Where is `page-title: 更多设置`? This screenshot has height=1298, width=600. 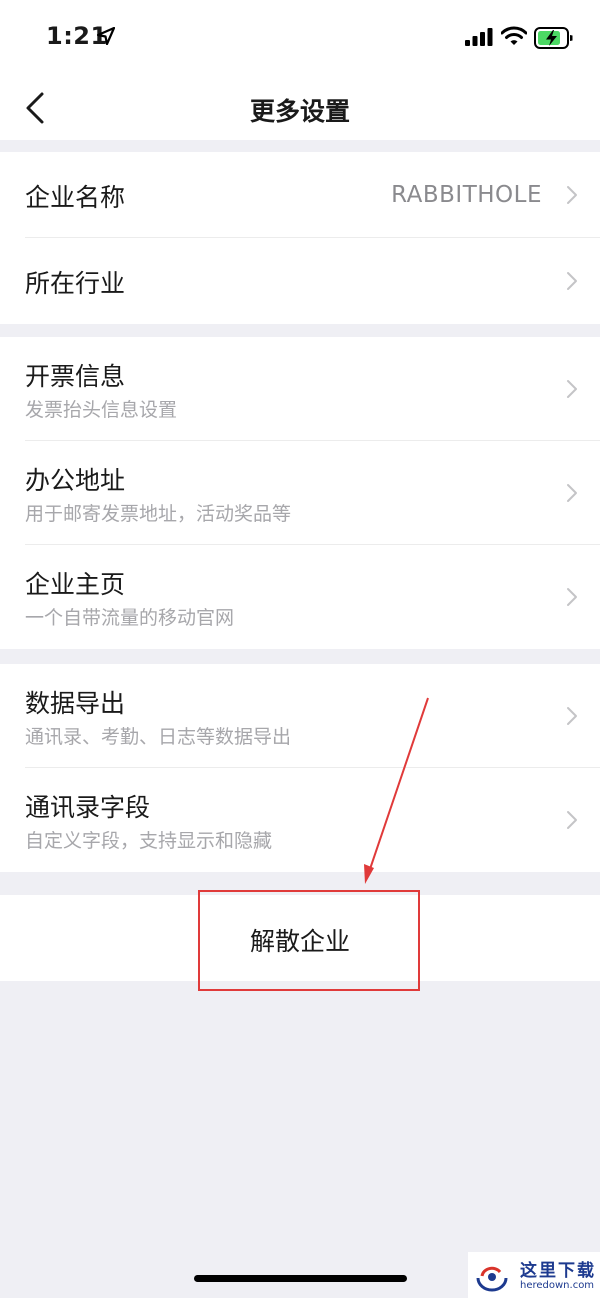 page-title: 更多设置 is located at coordinates (299, 111).